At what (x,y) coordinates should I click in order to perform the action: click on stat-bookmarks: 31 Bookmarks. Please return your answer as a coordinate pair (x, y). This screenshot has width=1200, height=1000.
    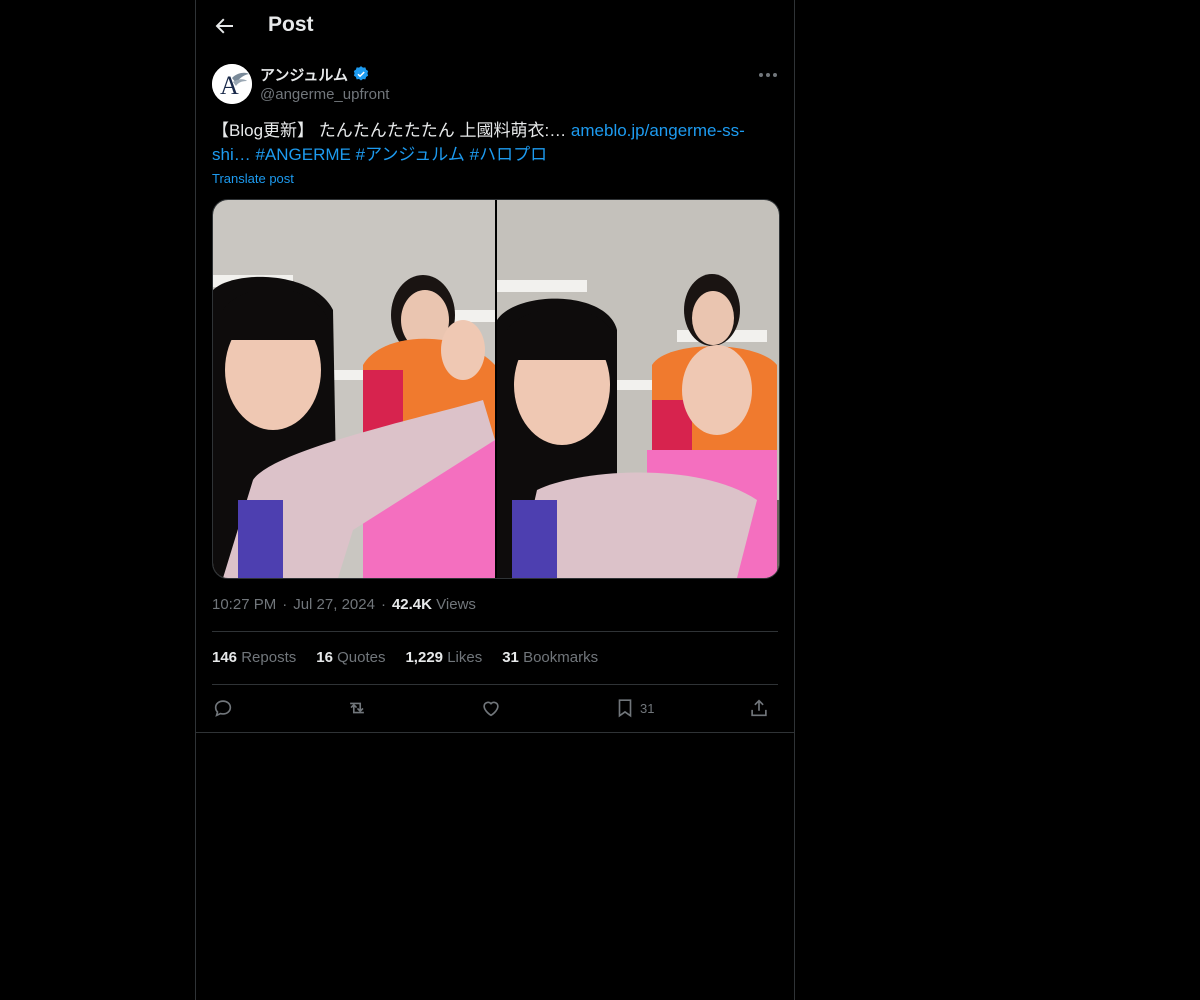
    Looking at the image, I should click on (550, 657).